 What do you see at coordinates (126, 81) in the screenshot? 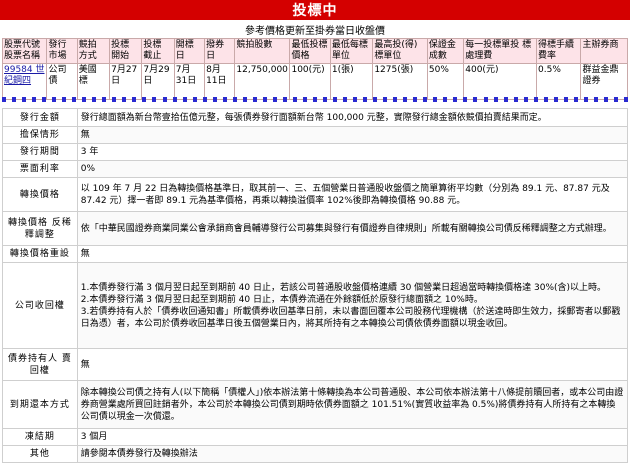
I see `cell-bid-start: 7月27 日` at bounding box center [126, 81].